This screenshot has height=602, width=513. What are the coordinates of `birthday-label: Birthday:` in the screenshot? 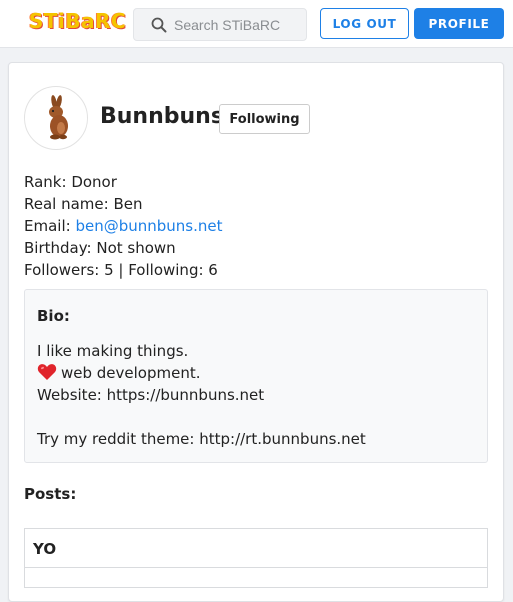 It's located at (60, 248).